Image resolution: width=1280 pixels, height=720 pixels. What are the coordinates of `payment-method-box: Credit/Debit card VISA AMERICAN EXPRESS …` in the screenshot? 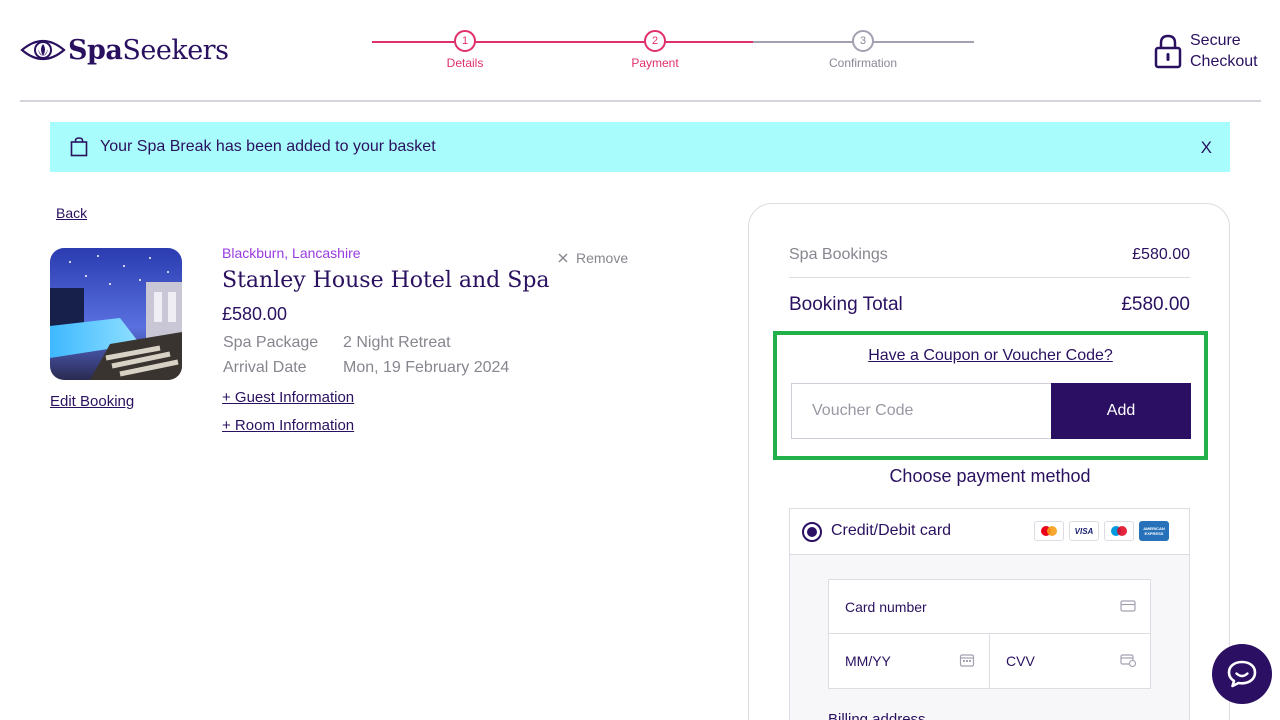 It's located at (989, 614).